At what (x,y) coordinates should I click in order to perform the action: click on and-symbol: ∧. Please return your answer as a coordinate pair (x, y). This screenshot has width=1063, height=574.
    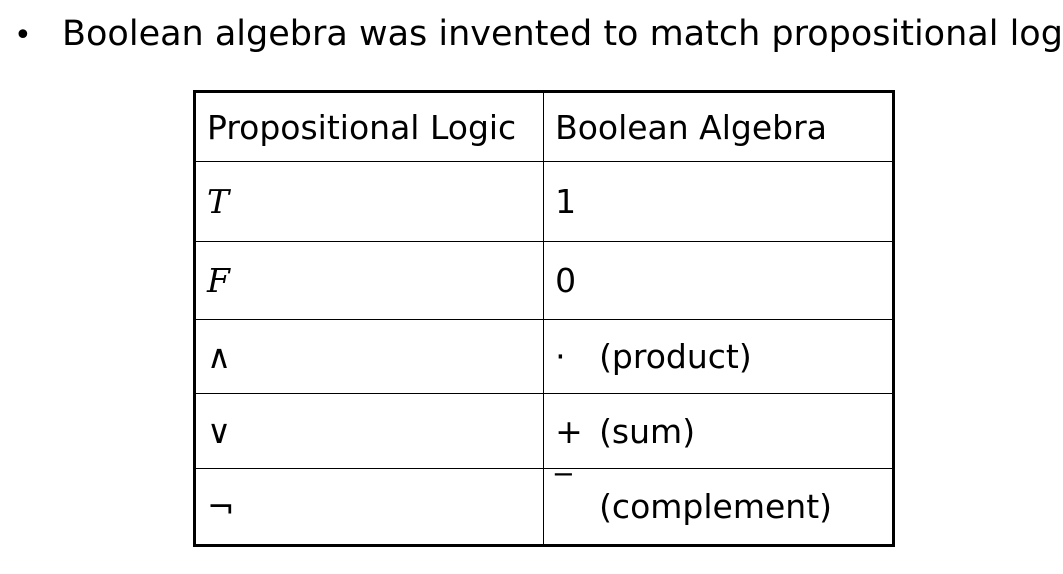
    Looking at the image, I should click on (219, 356).